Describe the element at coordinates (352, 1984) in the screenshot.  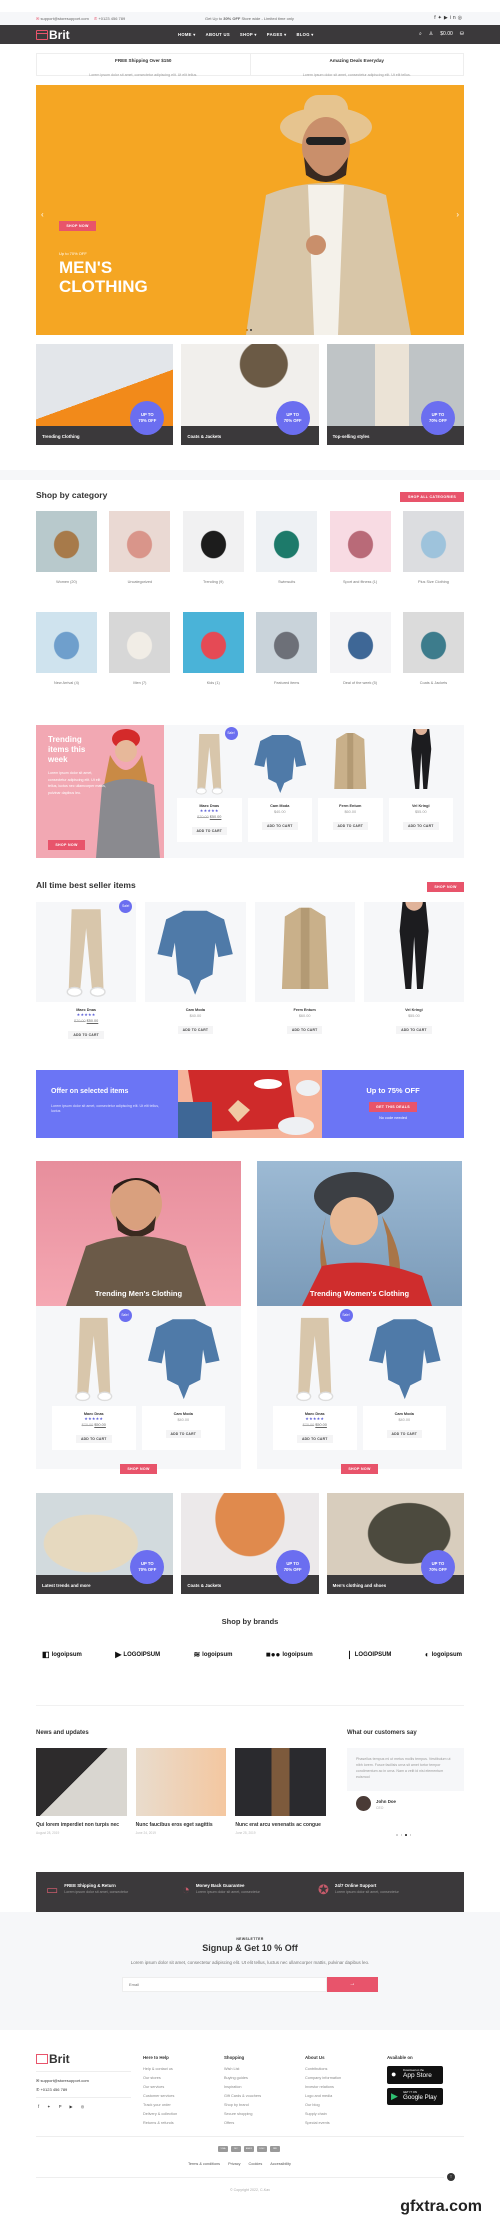
I see `newsletter-submit-button: →` at that location.